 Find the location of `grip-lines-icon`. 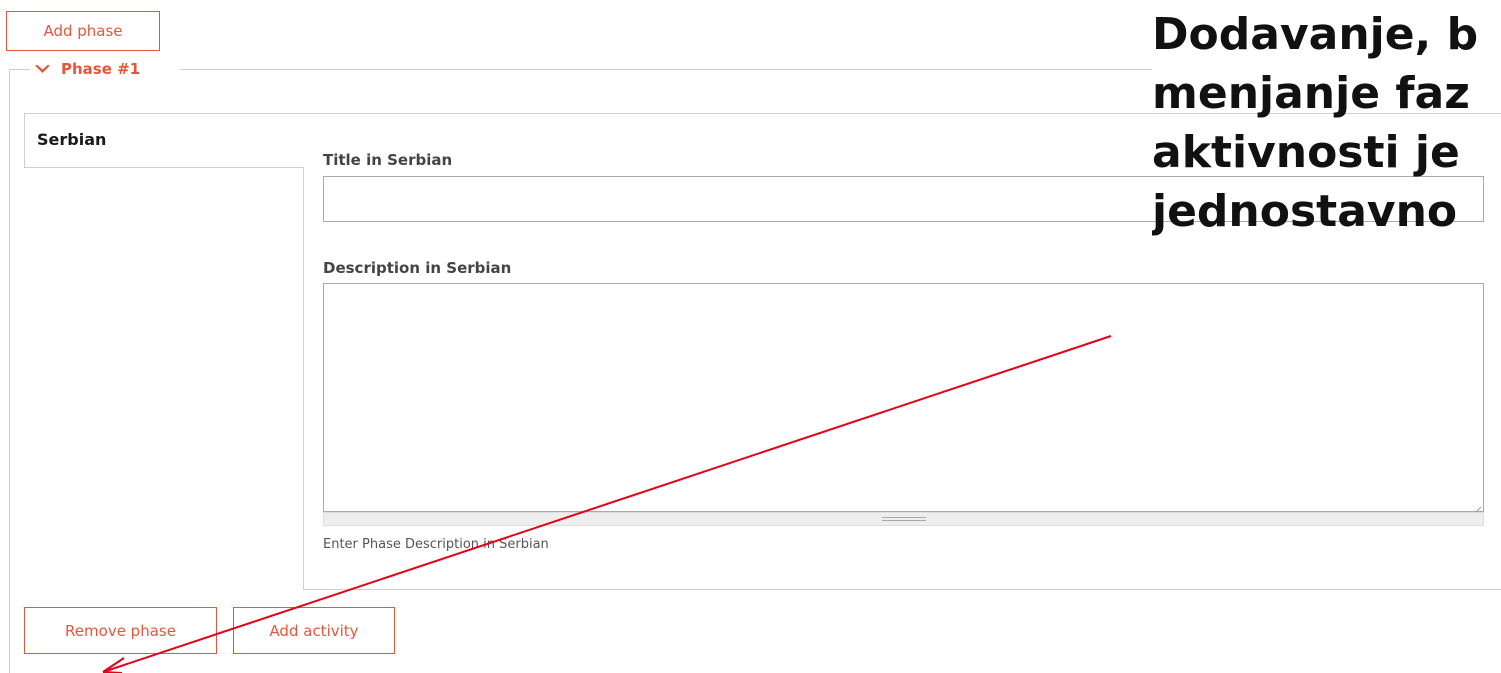

grip-lines-icon is located at coordinates (903, 519).